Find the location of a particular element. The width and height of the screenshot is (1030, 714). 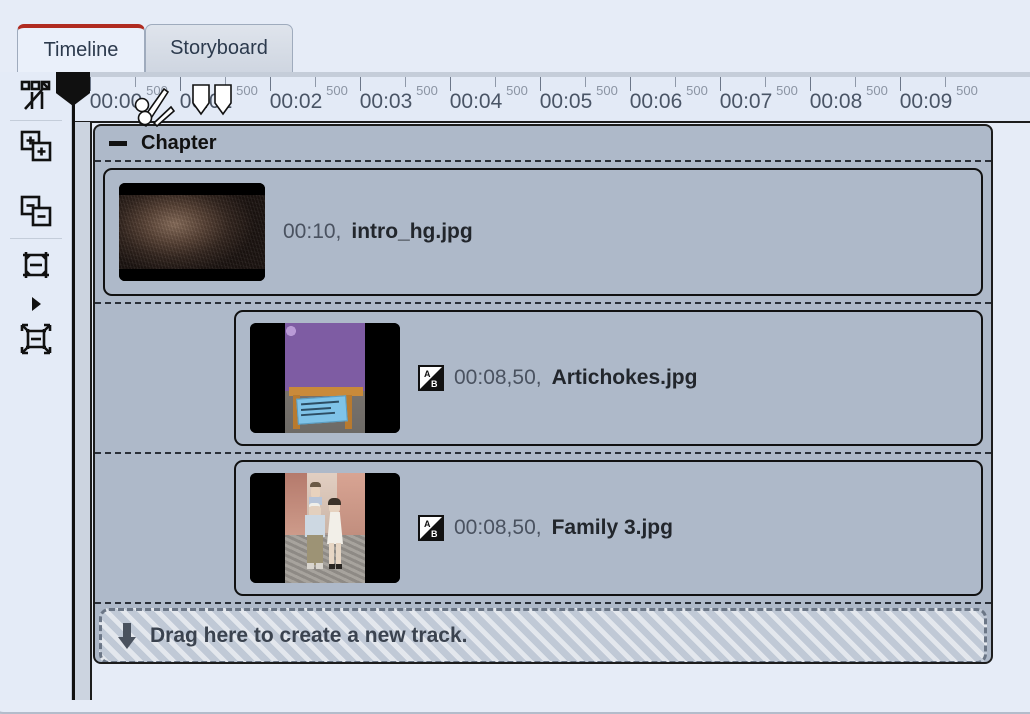

thumbnail-image-family3 is located at coordinates (325, 528).